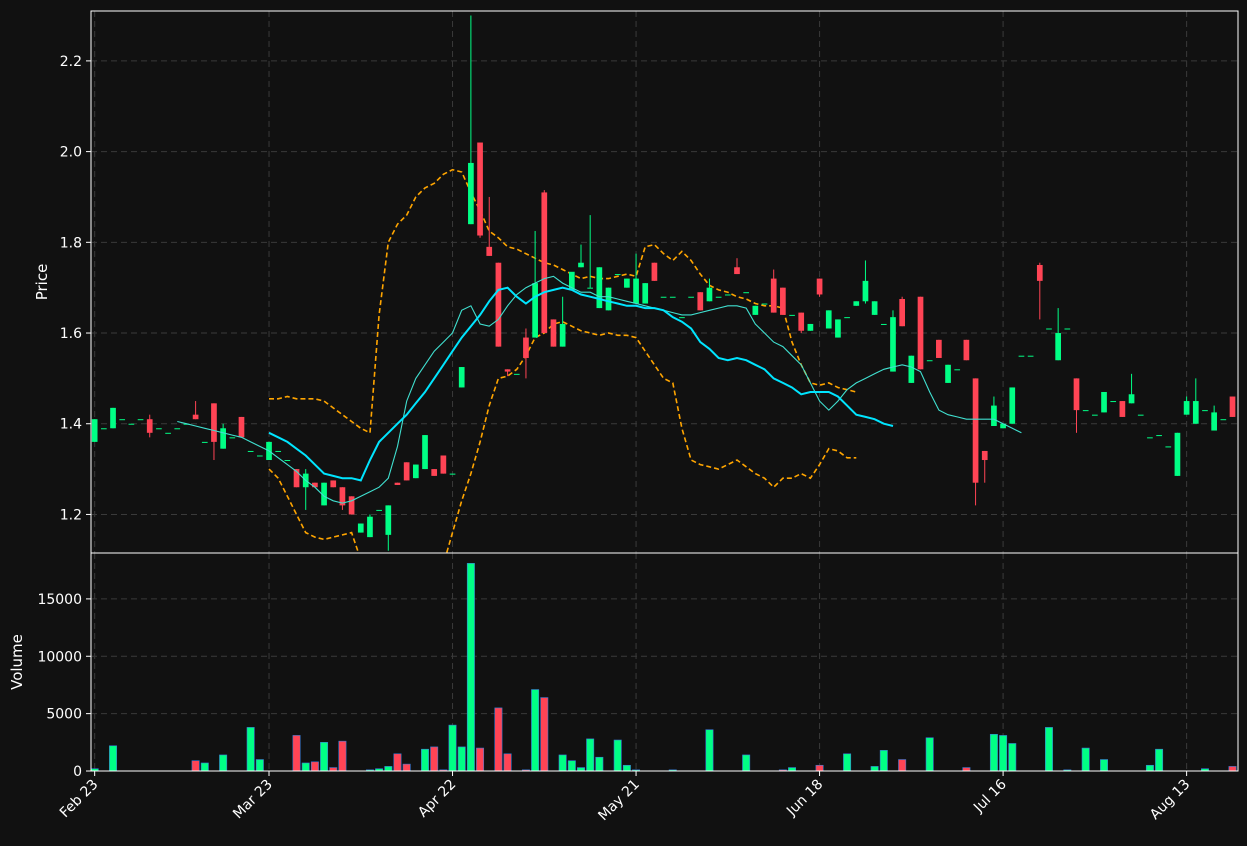  Describe the element at coordinates (253, 800) in the screenshot. I see `x-tick-label: Mar 23` at that location.